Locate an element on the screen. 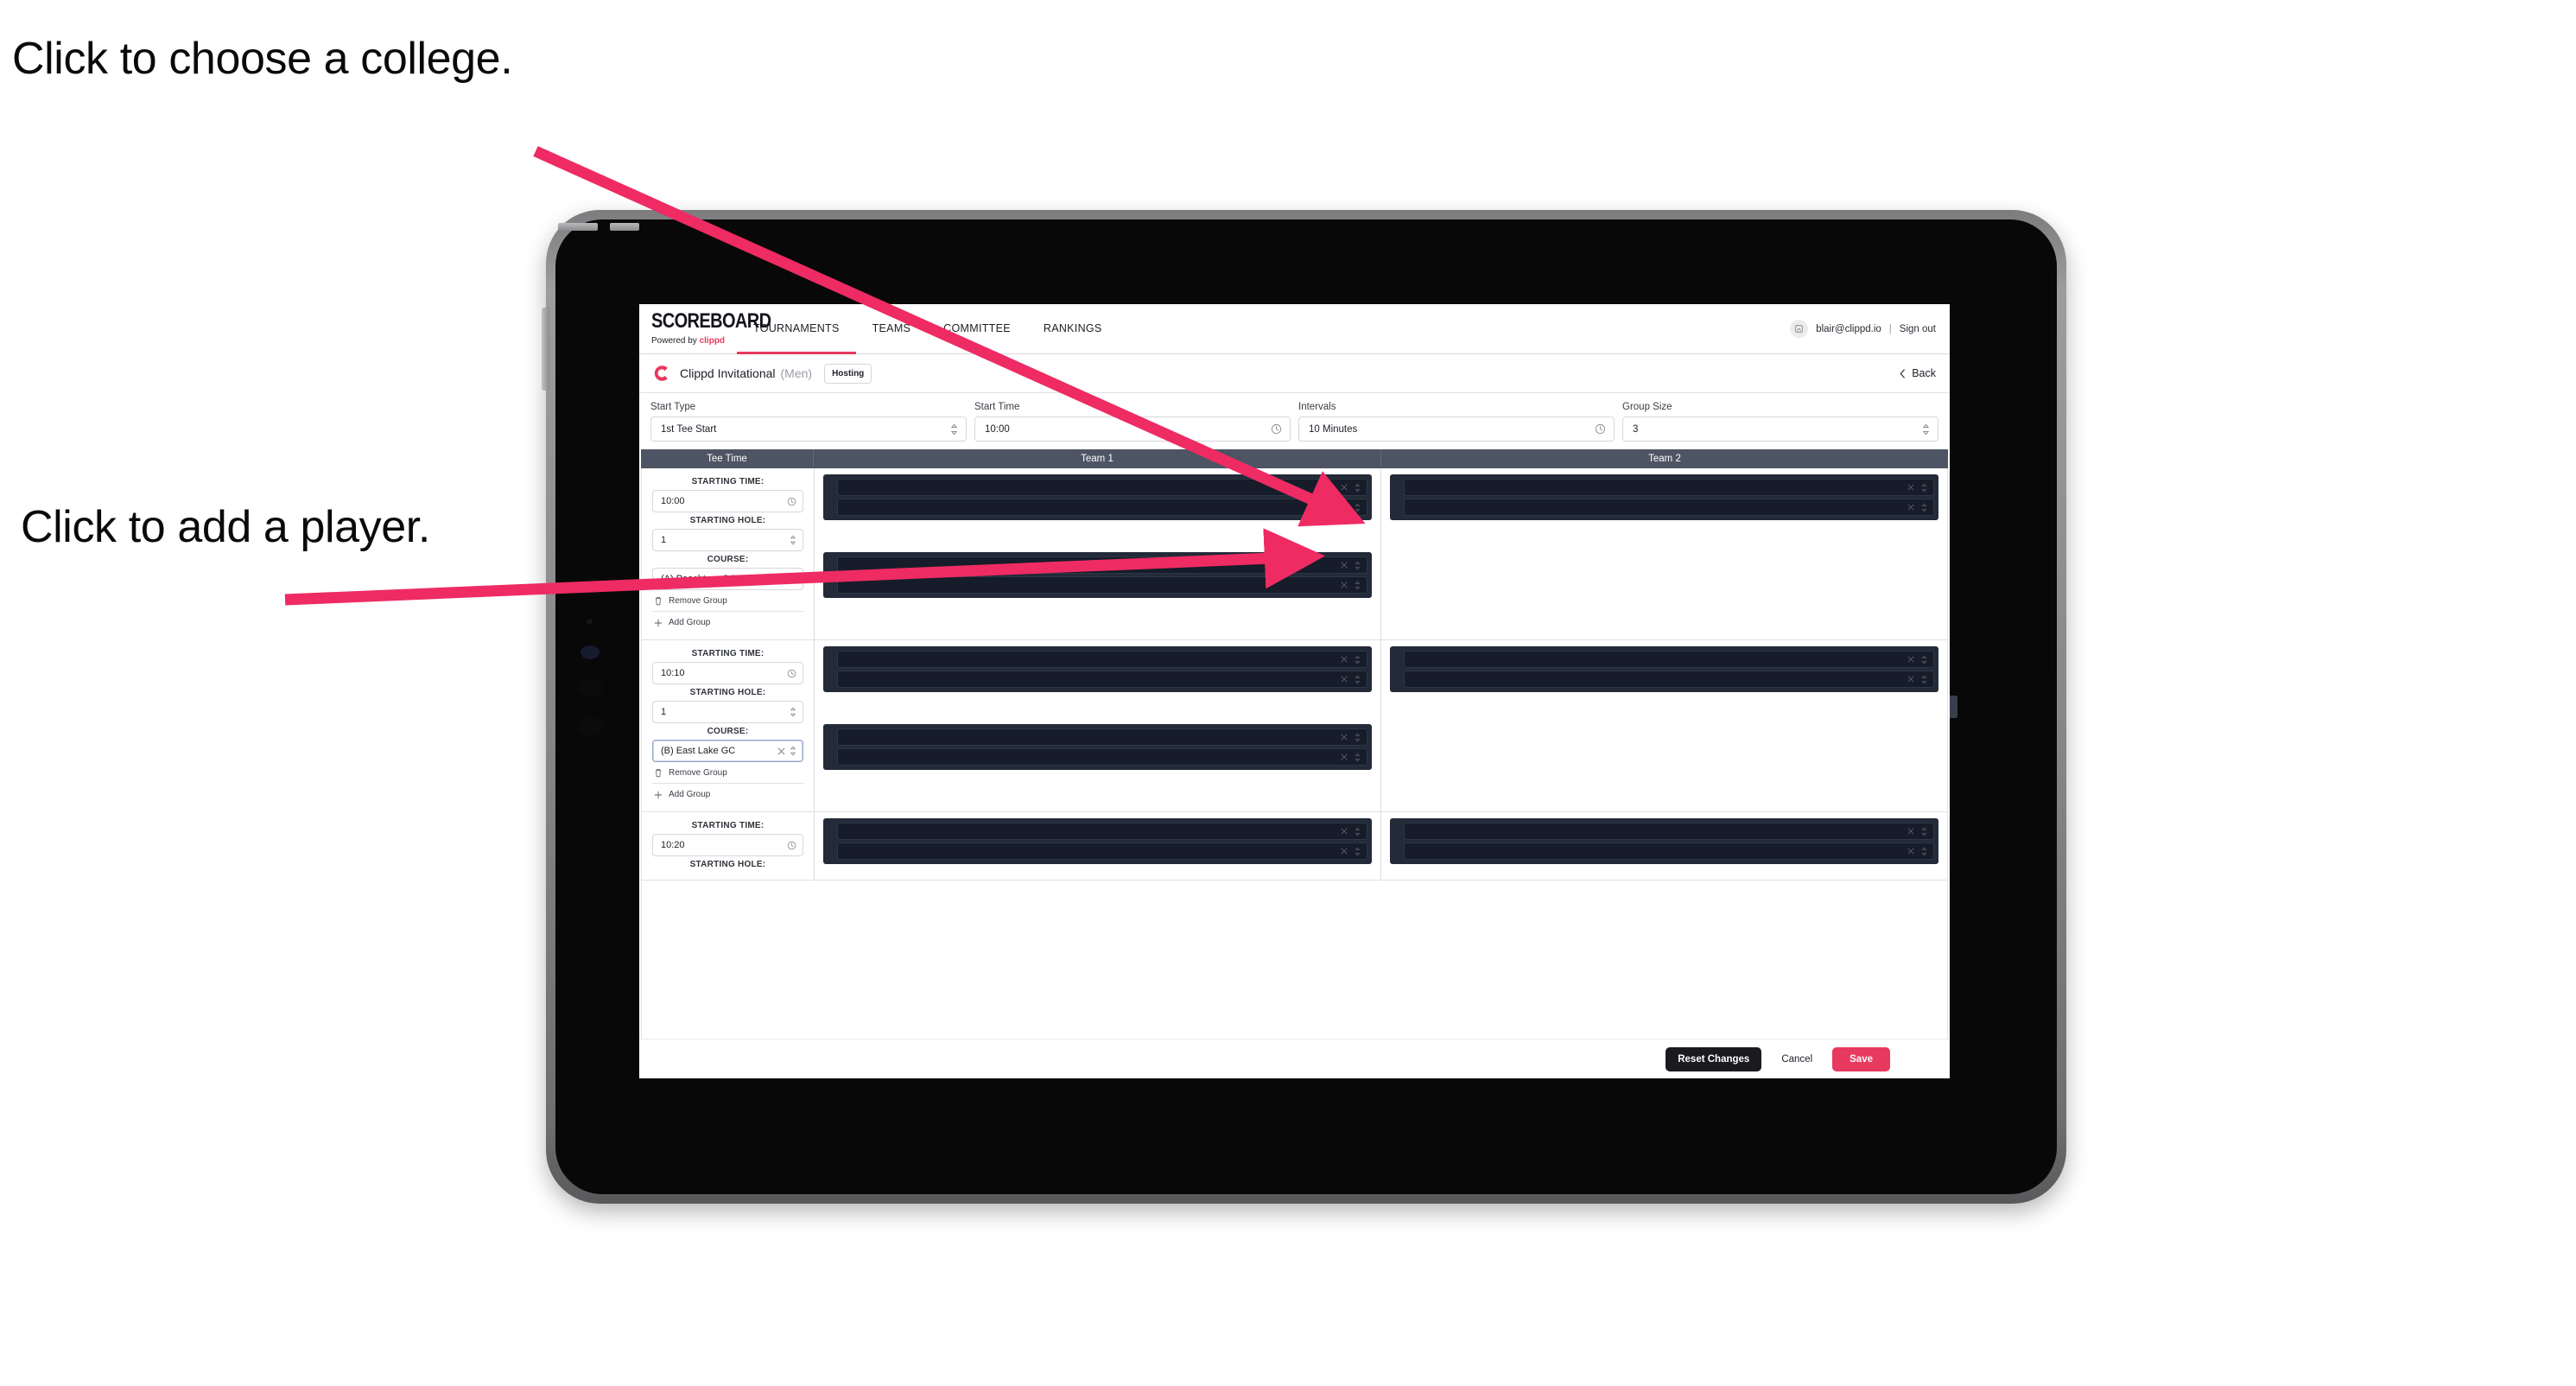  intervals-value: 10 Minutes is located at coordinates (1333, 429).